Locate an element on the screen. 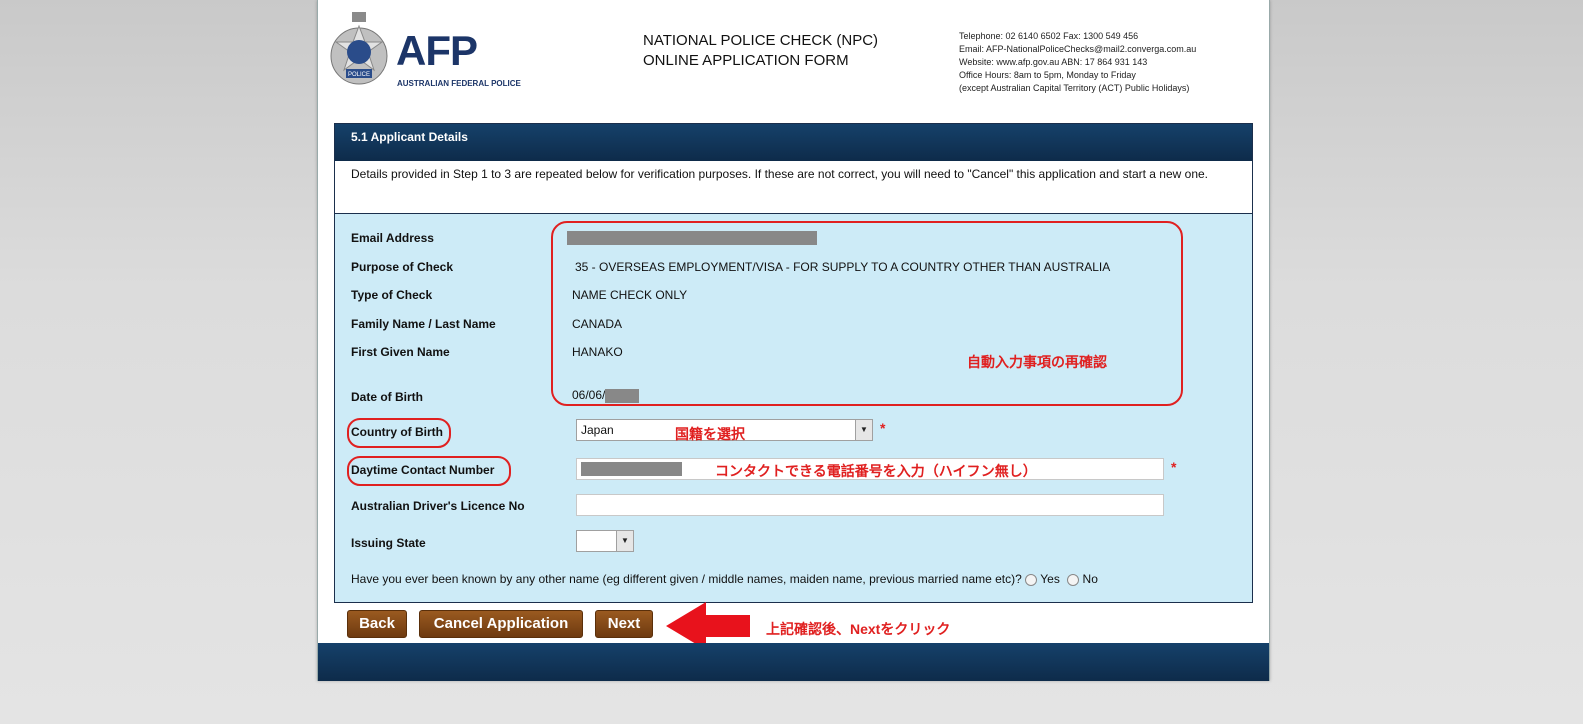  phone-required-mark: * is located at coordinates (1174, 467).